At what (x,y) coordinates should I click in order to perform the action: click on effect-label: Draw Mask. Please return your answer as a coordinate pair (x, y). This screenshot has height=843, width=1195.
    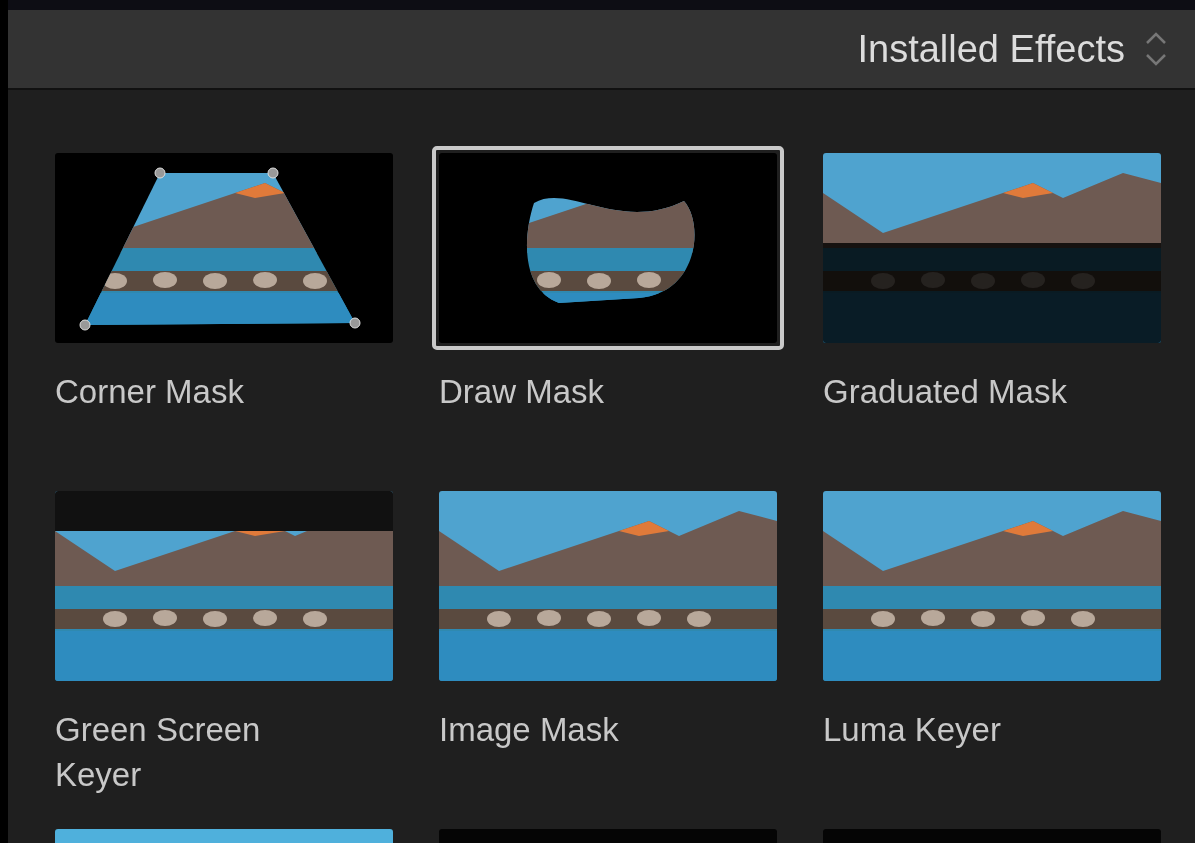
    Looking at the image, I should click on (522, 392).